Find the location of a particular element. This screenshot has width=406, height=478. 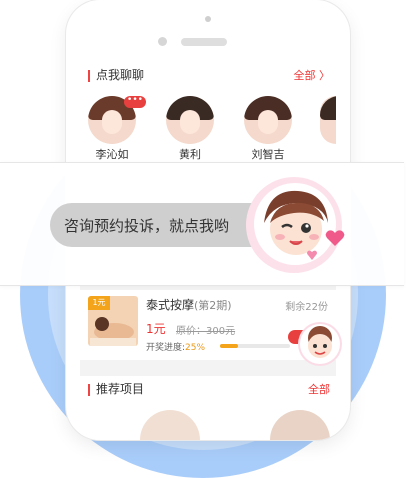

product-tag: 1元 is located at coordinates (99, 303).